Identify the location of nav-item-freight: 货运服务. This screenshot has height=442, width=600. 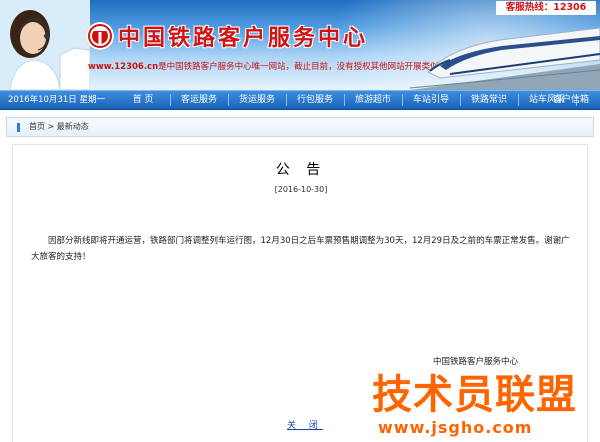
(257, 100).